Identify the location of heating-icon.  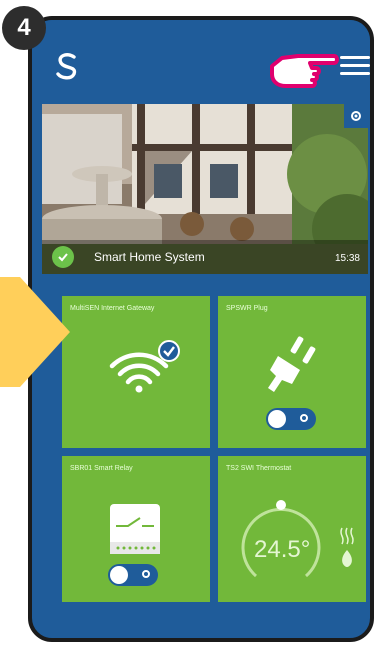
(347, 547).